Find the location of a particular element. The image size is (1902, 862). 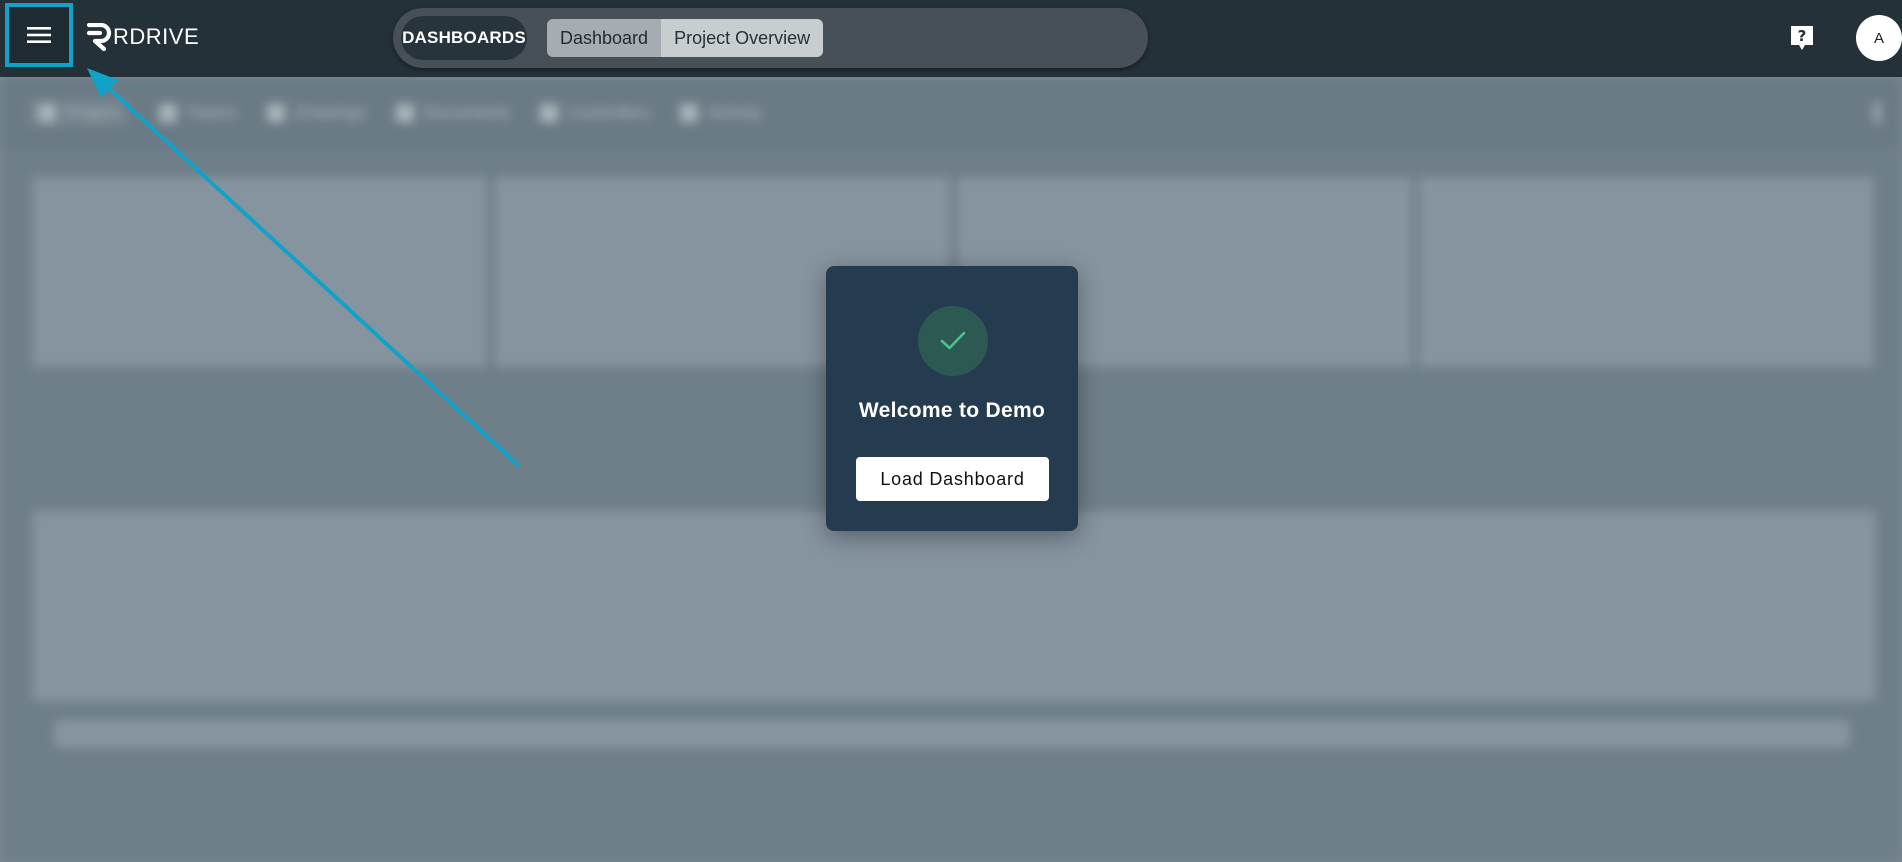

help-button: ? is located at coordinates (1802, 38).